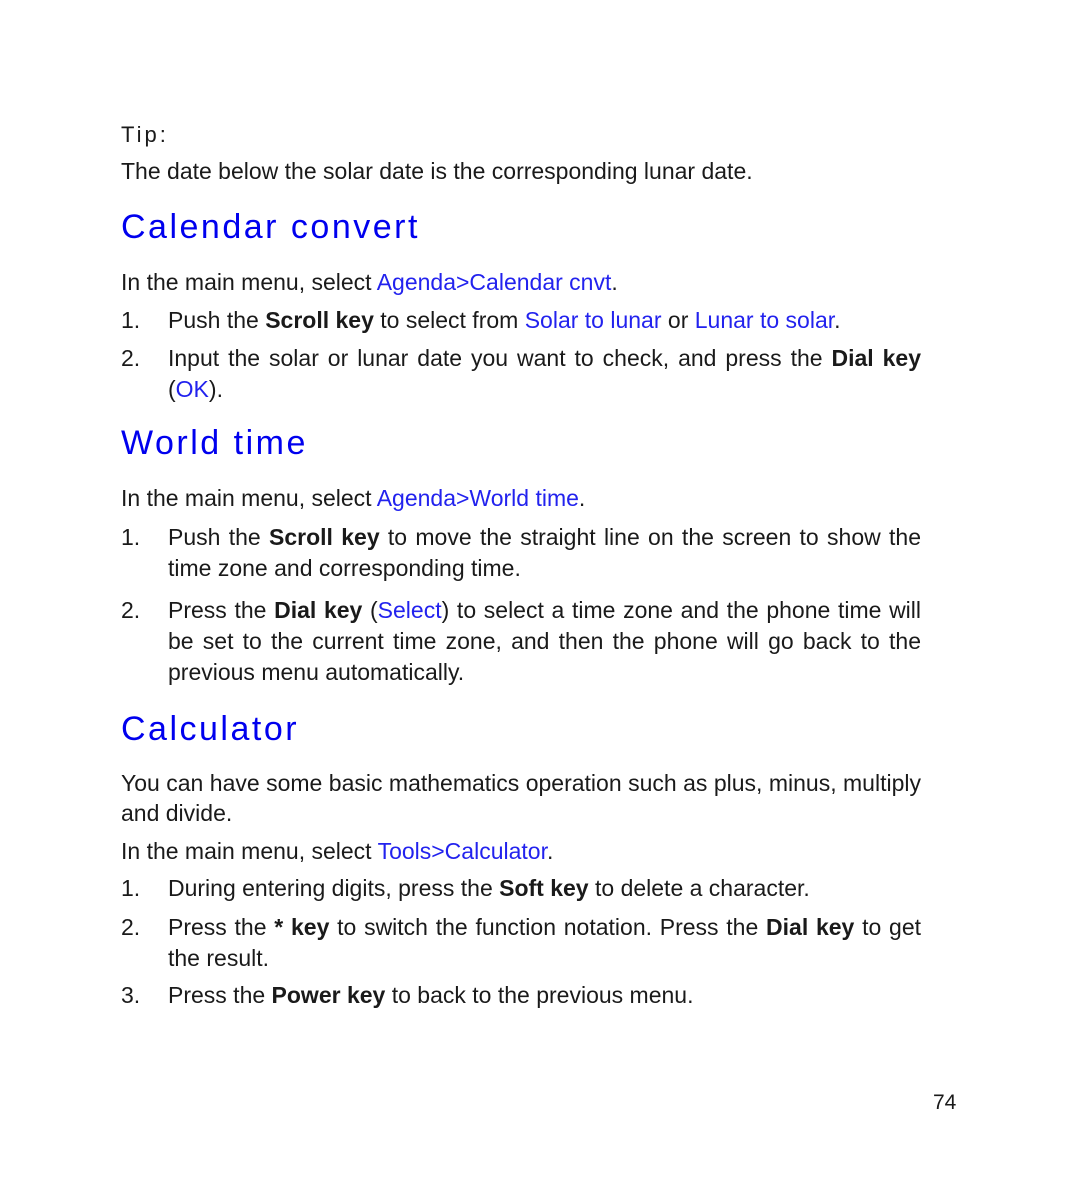  I want to click on tip-label: Tip:, so click(145, 134).